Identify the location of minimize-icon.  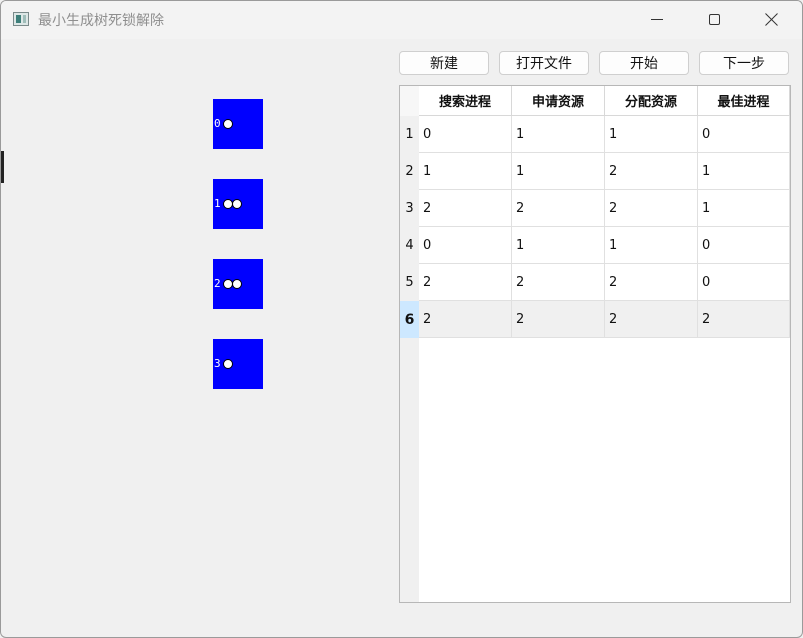
(657, 19).